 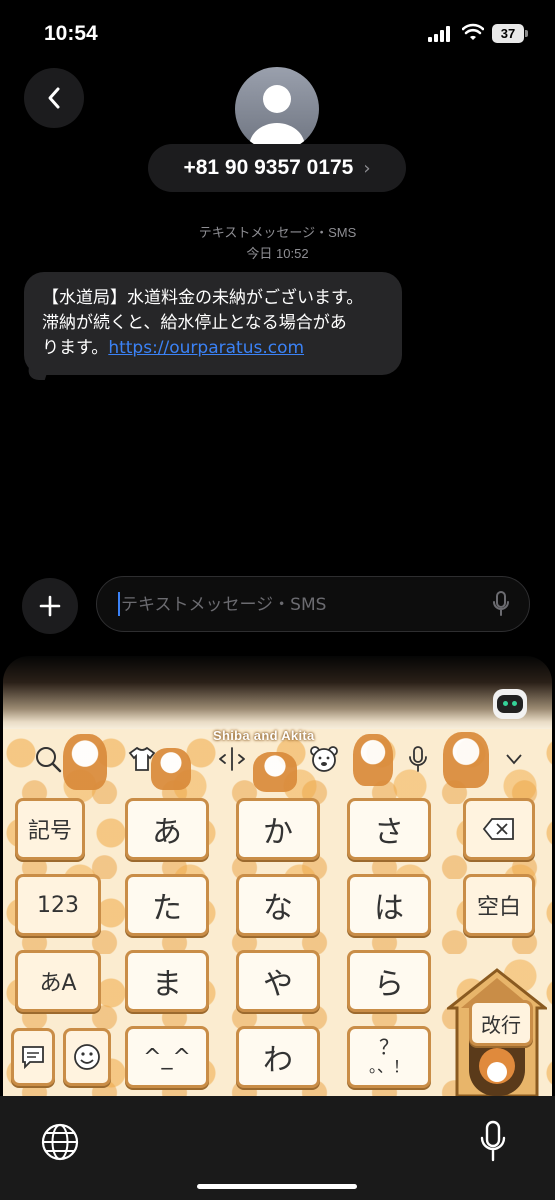 I want to click on wifi-icon, so click(x=473, y=31).